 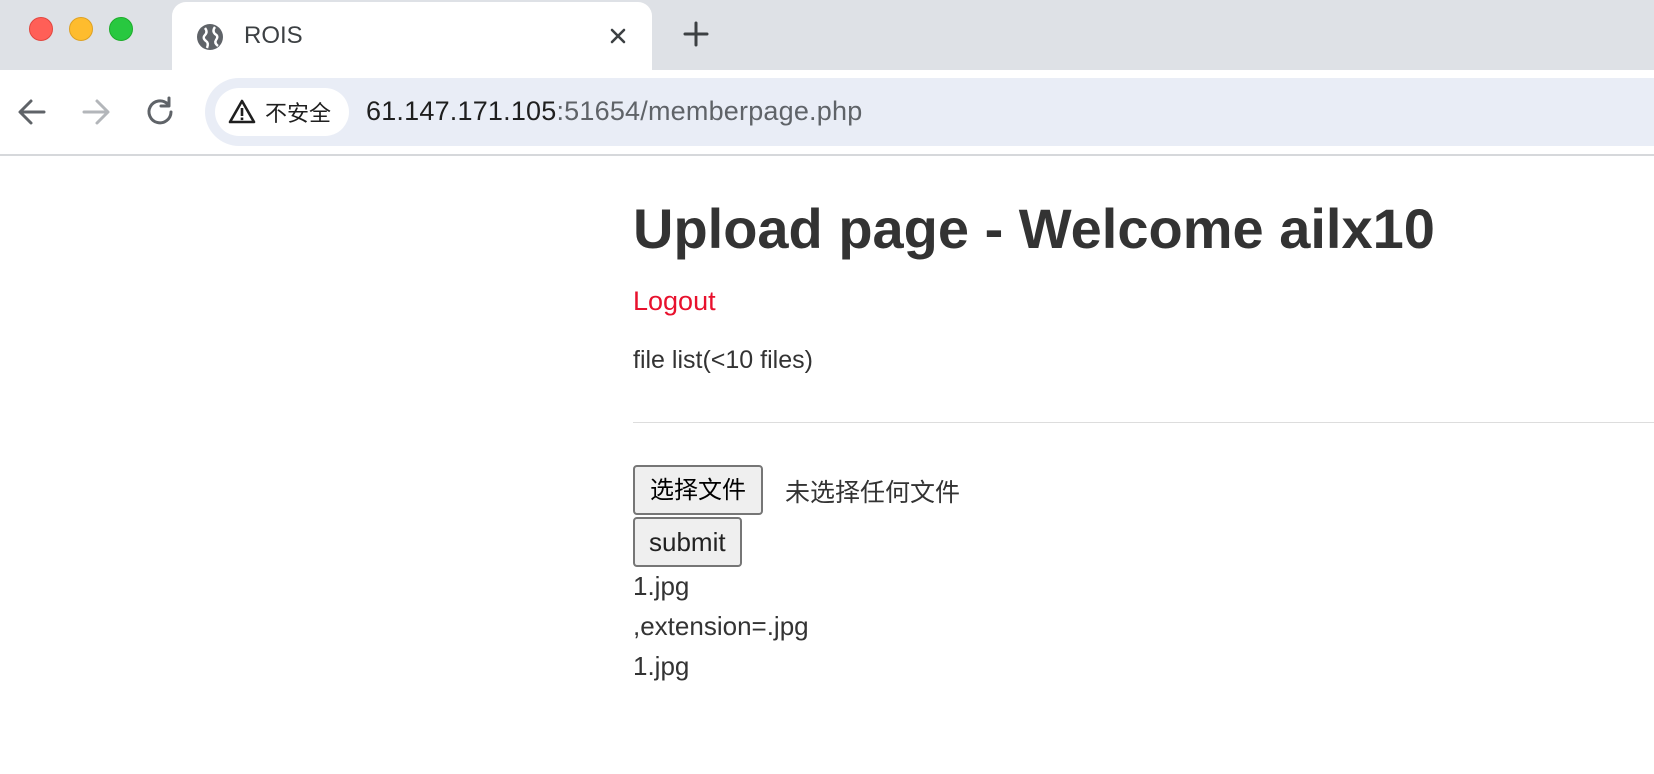 I want to click on tab-rois: ROIS, so click(x=412, y=36).